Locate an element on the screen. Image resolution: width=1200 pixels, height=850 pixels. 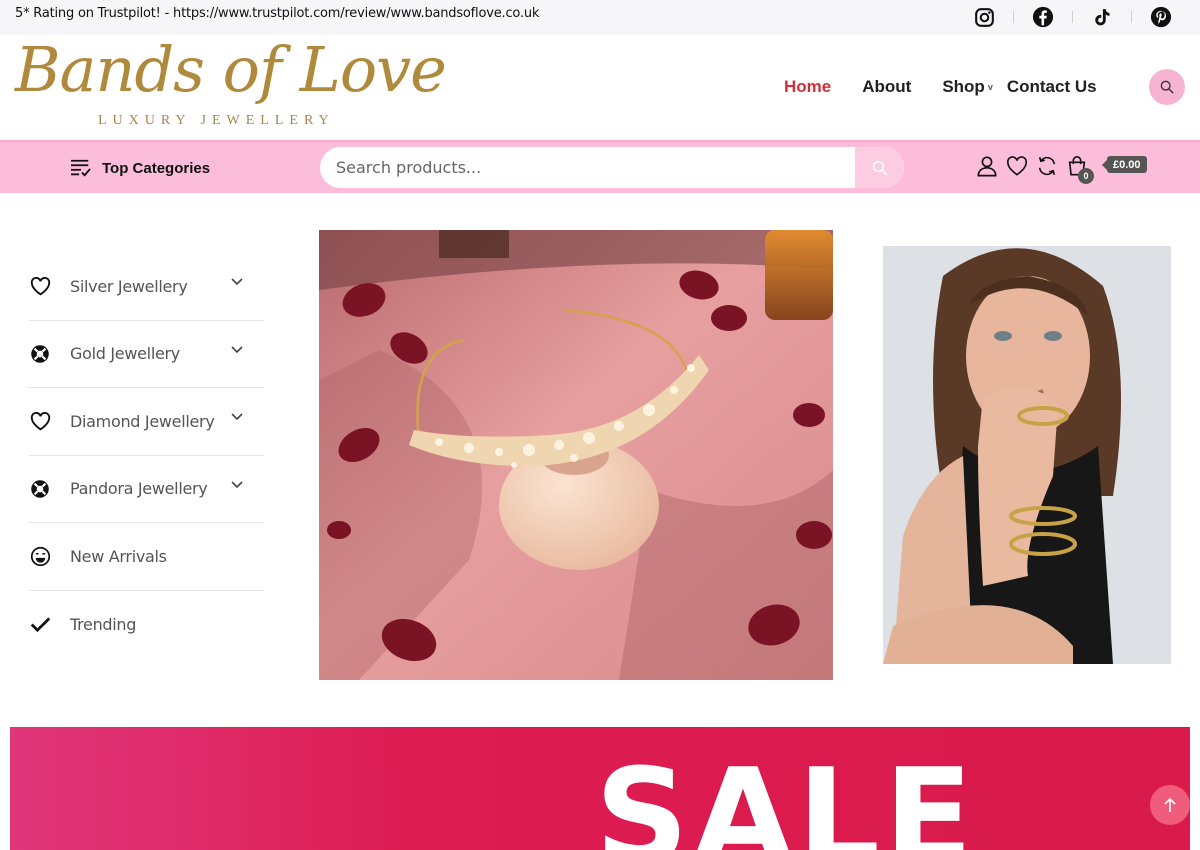
logo-script-text: Bands of Love is located at coordinates (231, 69).